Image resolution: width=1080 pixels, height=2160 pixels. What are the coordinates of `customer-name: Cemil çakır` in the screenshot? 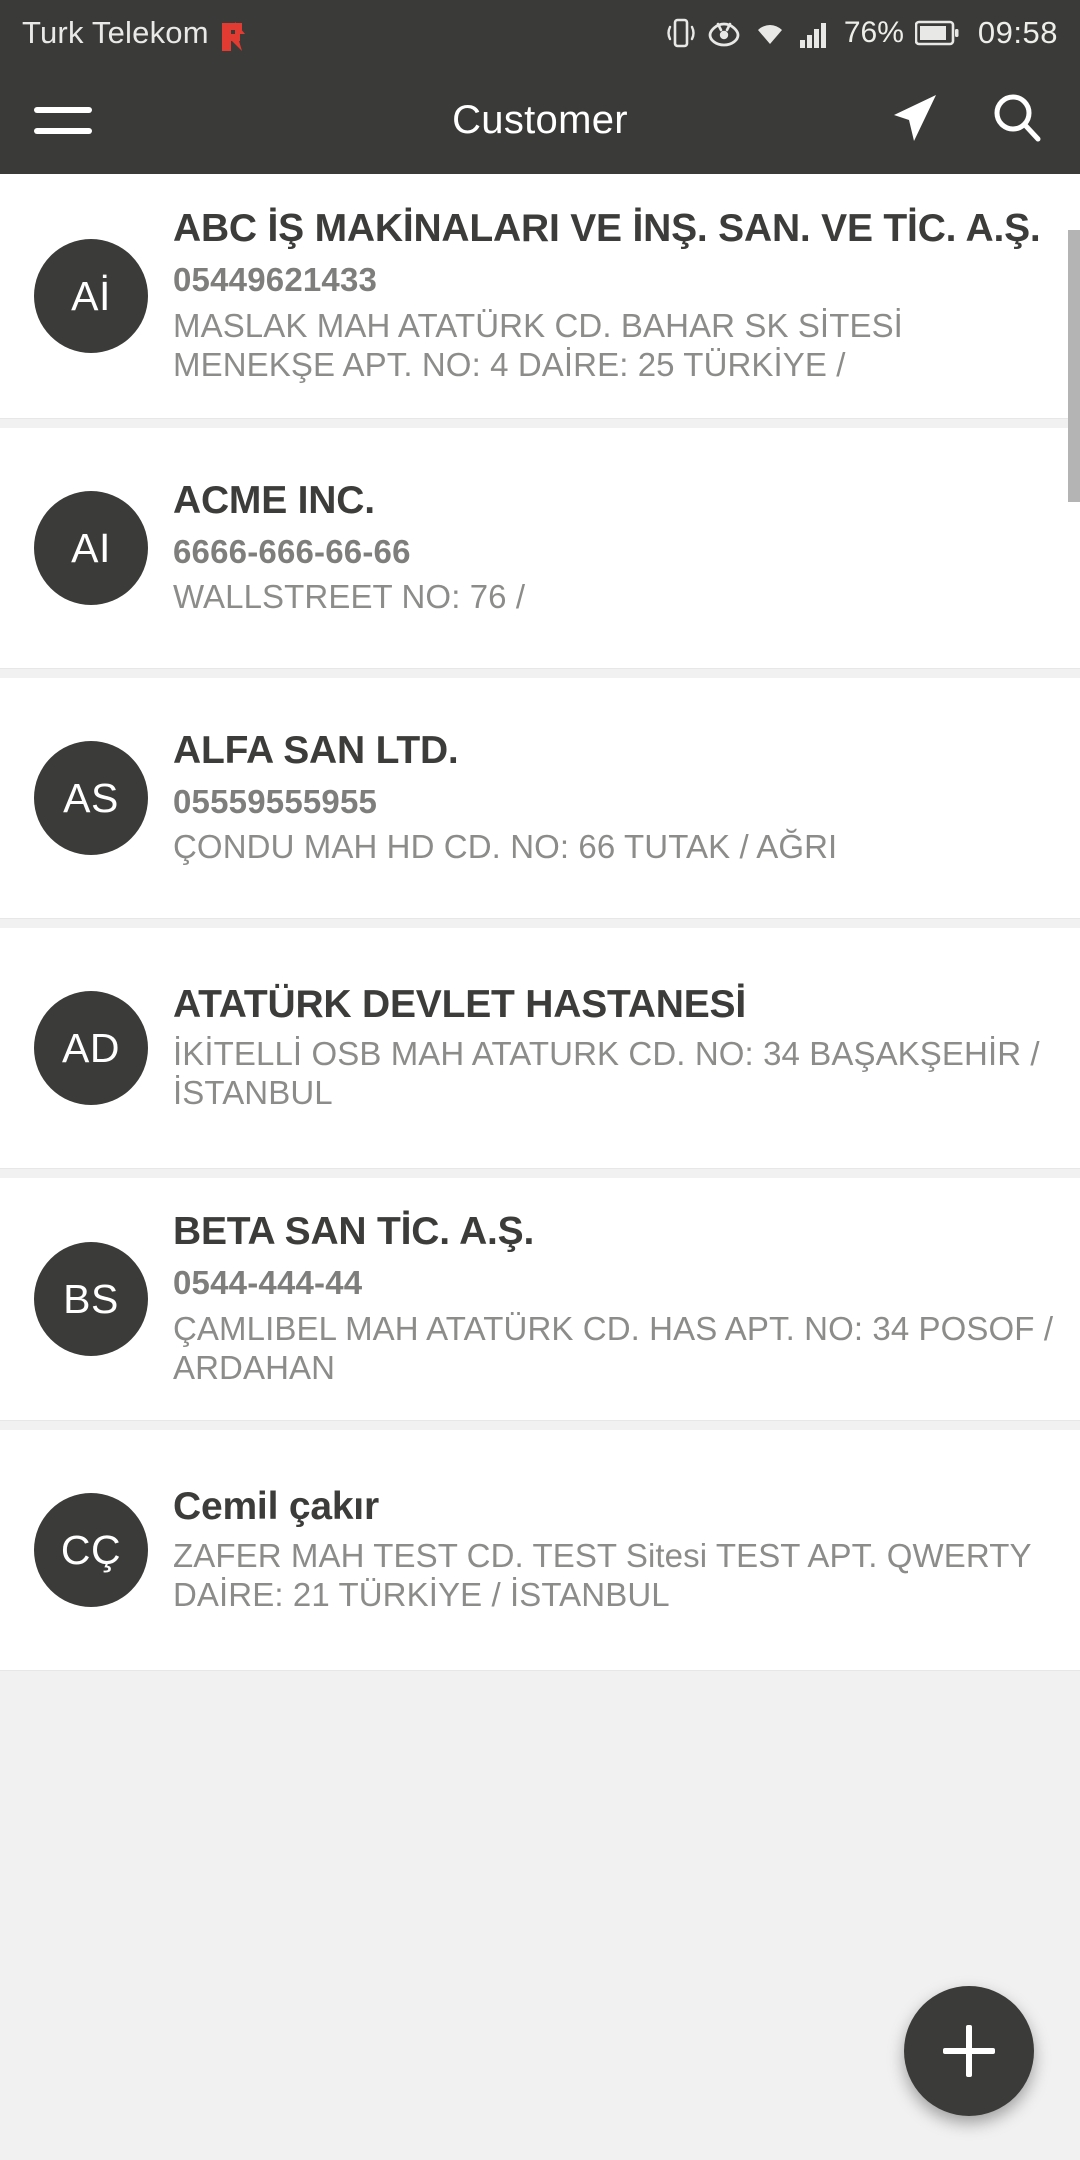 It's located at (276, 1506).